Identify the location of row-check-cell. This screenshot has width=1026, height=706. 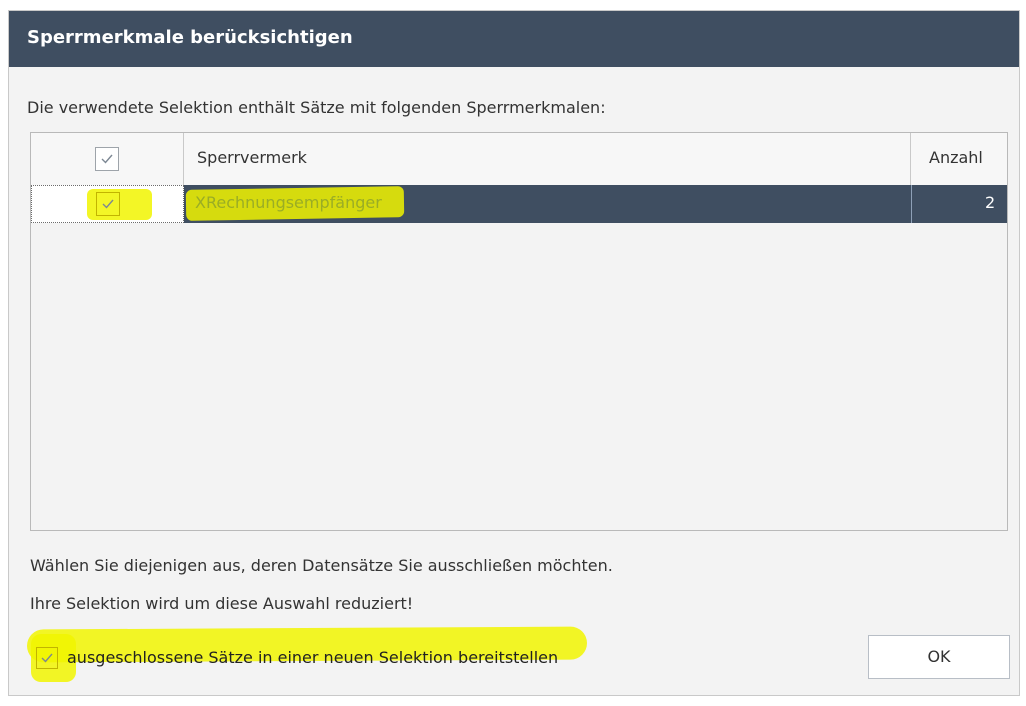
(107, 204).